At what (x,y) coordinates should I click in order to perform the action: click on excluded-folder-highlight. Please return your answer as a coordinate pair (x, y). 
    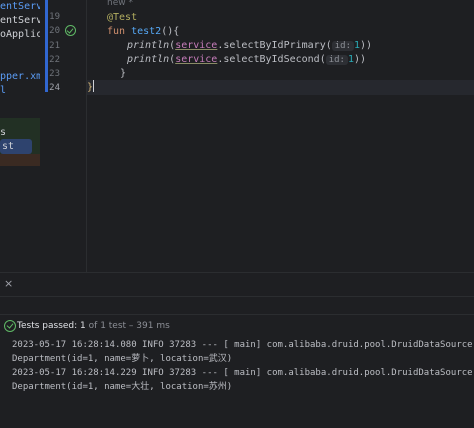
    Looking at the image, I should click on (20, 160).